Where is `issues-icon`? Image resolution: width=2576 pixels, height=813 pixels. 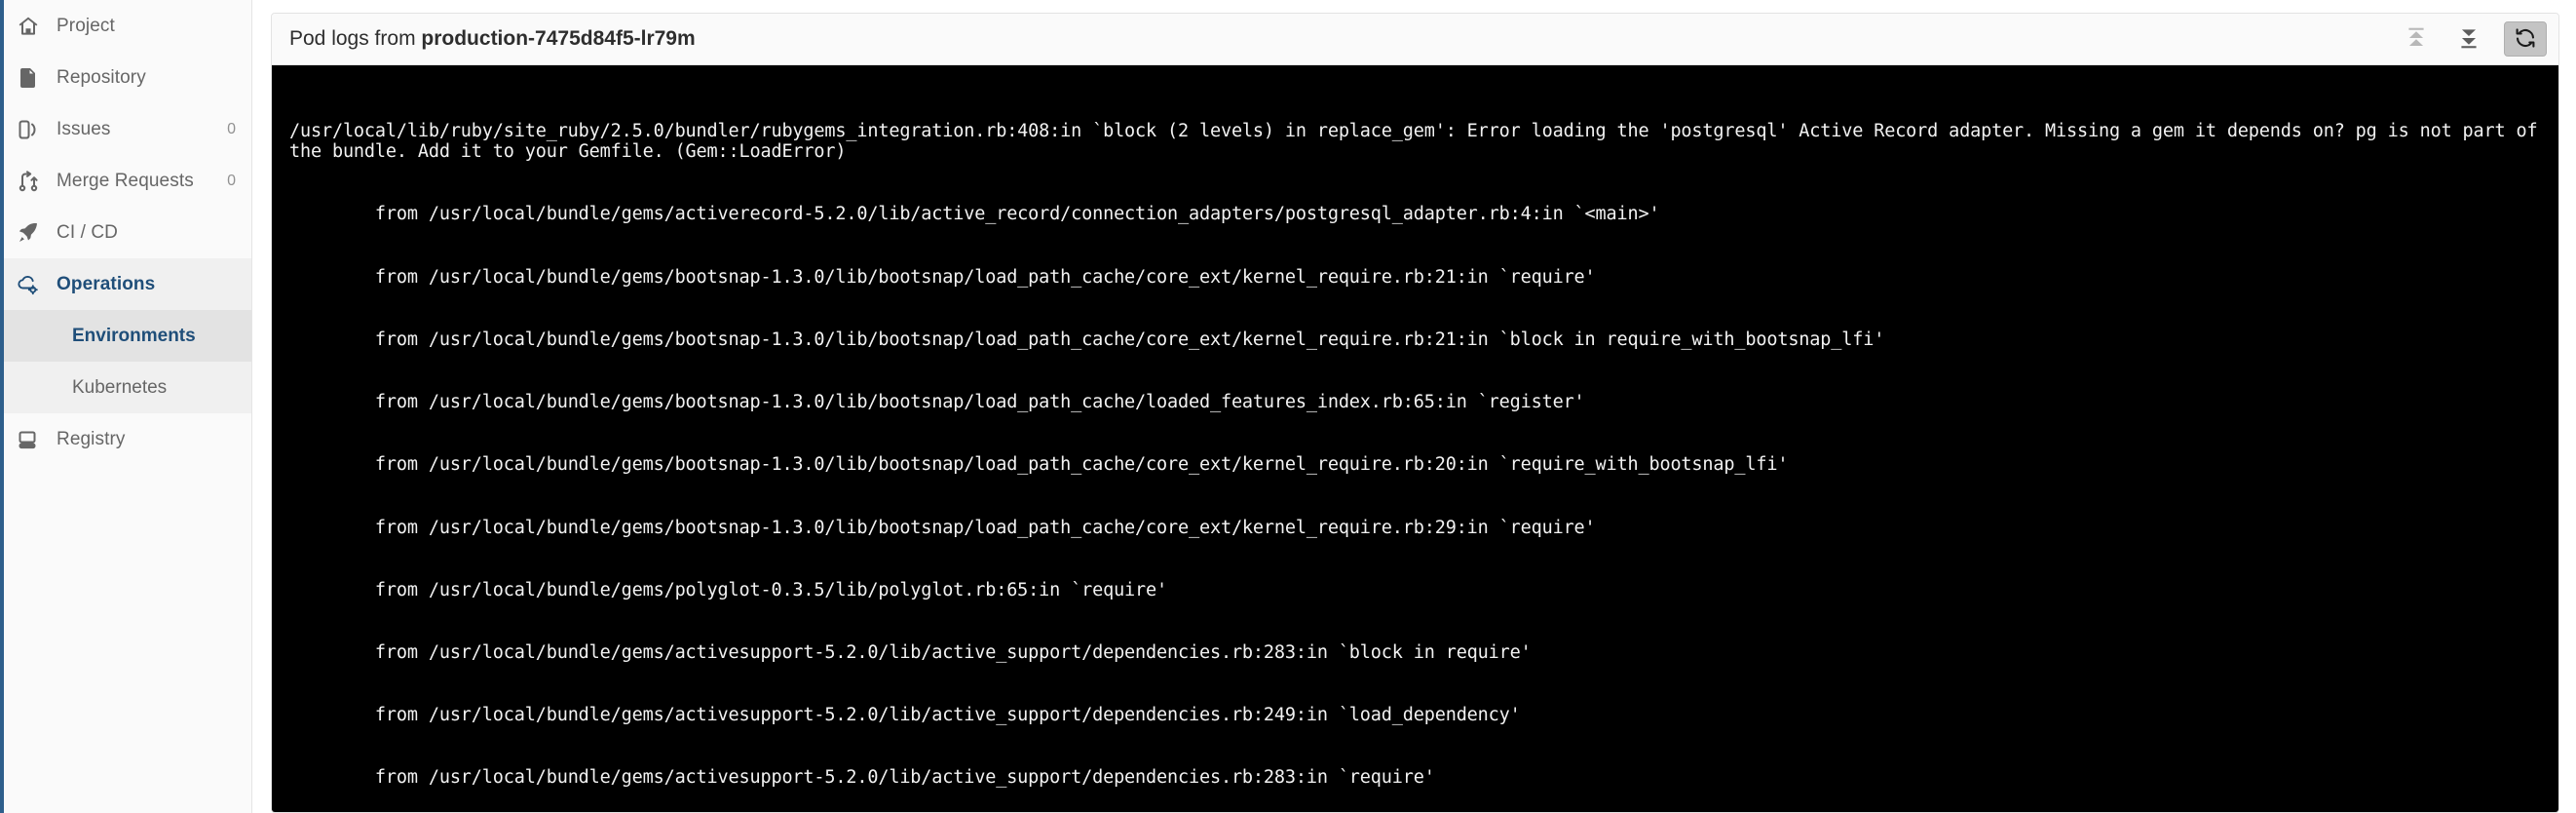
issues-icon is located at coordinates (28, 130).